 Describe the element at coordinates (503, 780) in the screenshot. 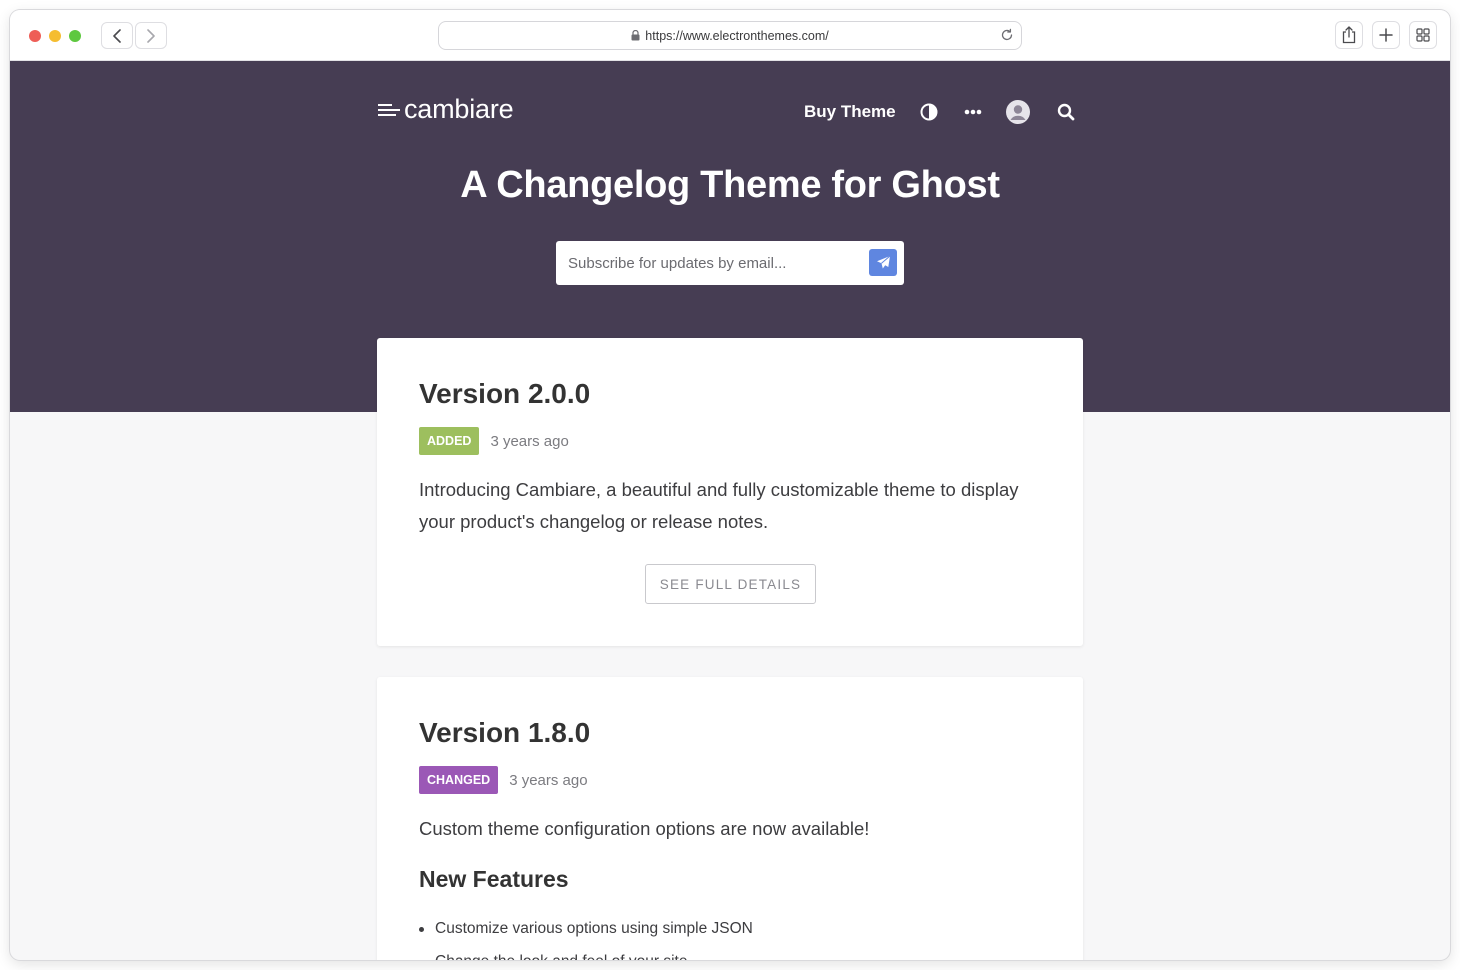

I see `post-meta: CHANGED 3 years ago` at that location.